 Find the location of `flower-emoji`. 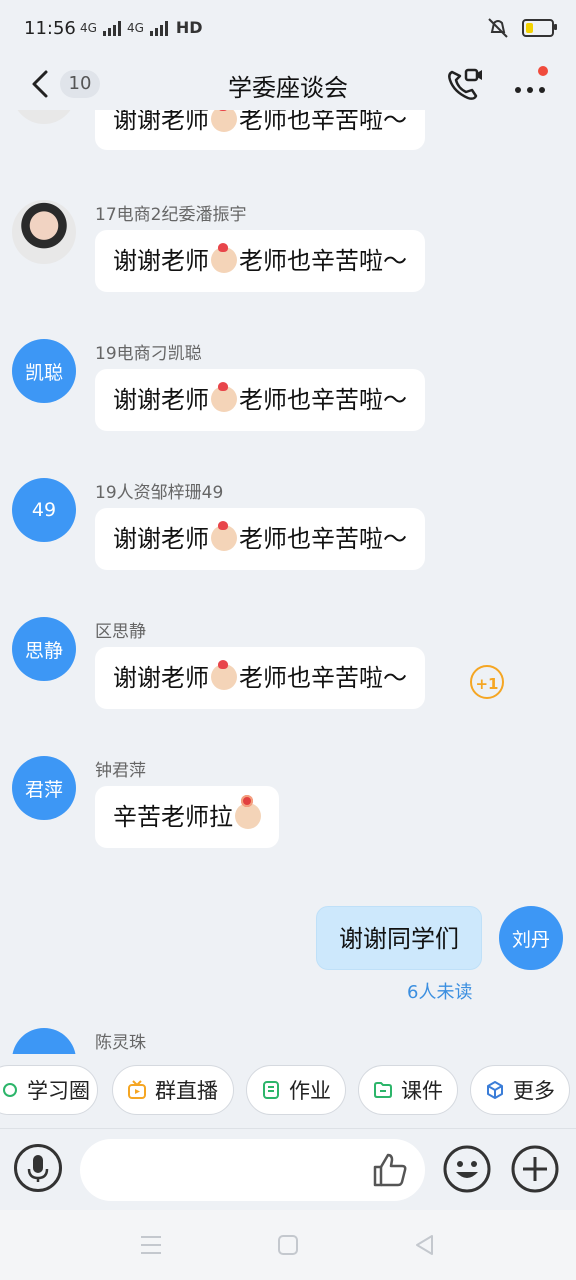

flower-emoji is located at coordinates (248, 812).